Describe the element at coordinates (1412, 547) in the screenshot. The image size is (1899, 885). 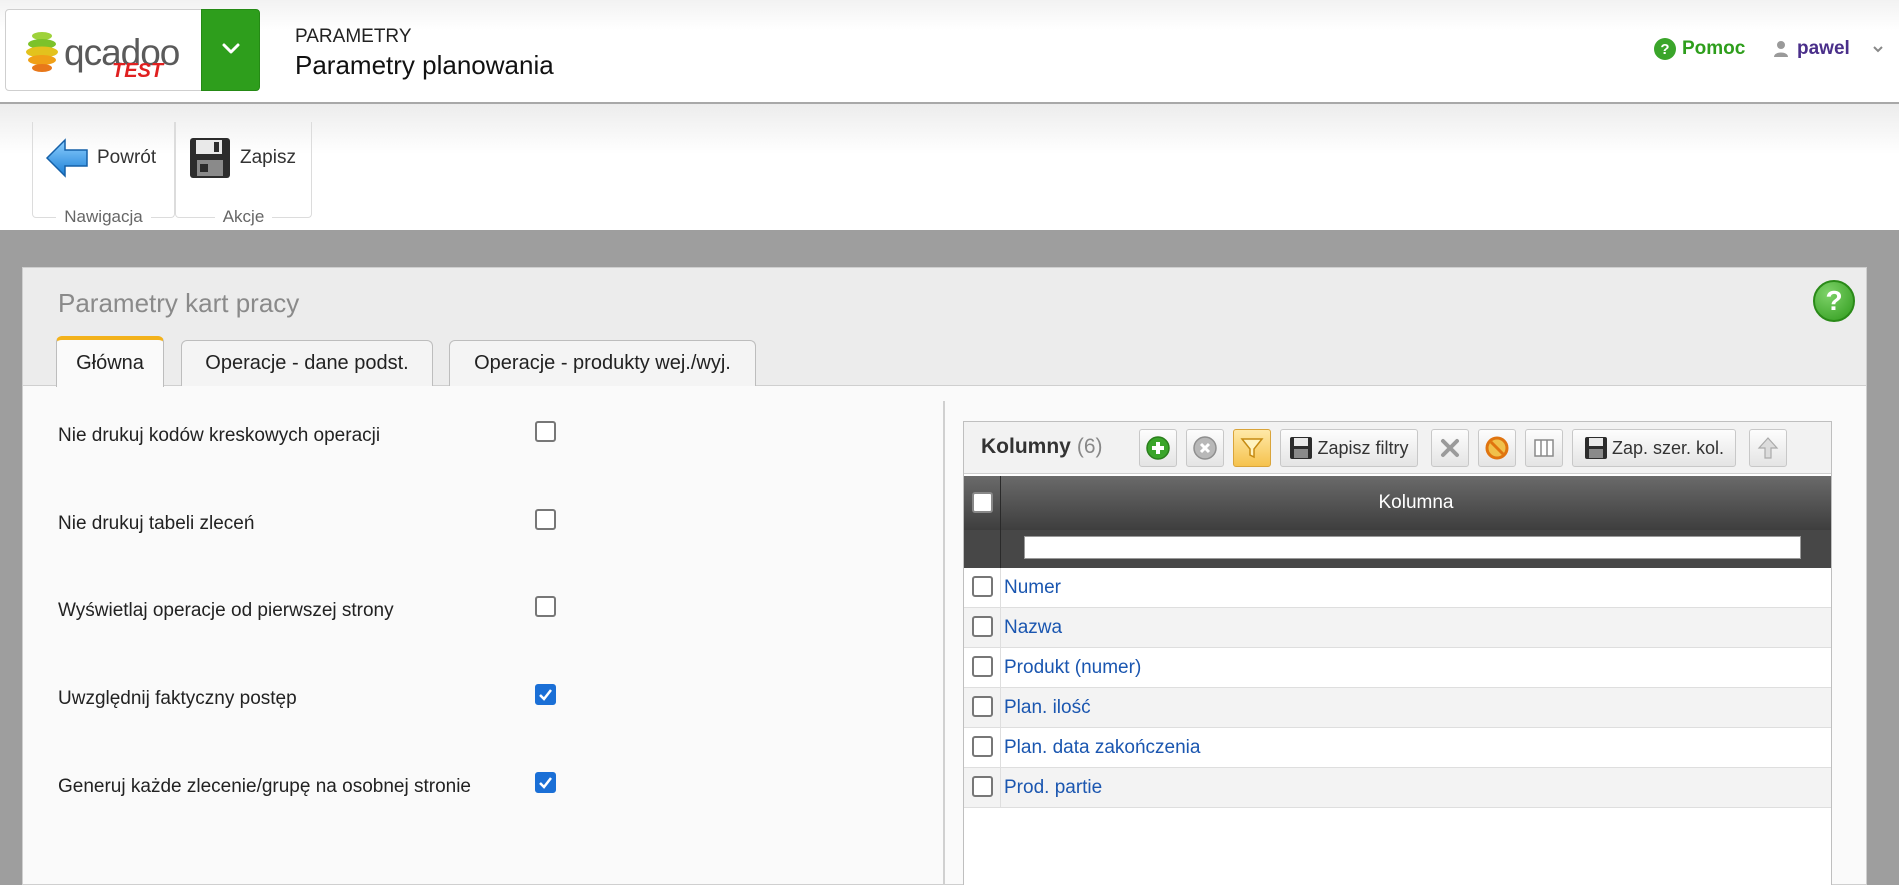
I see `column-filter-input` at that location.